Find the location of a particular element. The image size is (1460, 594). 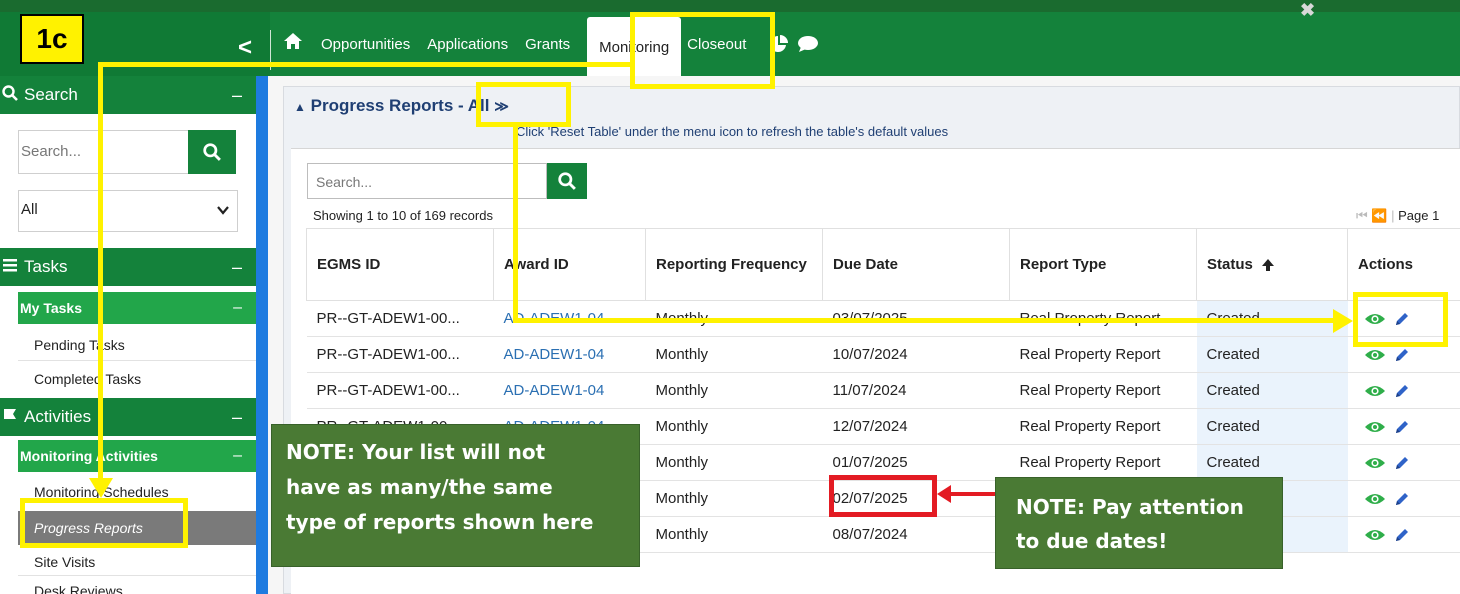

sidebar-search-button is located at coordinates (212, 152).